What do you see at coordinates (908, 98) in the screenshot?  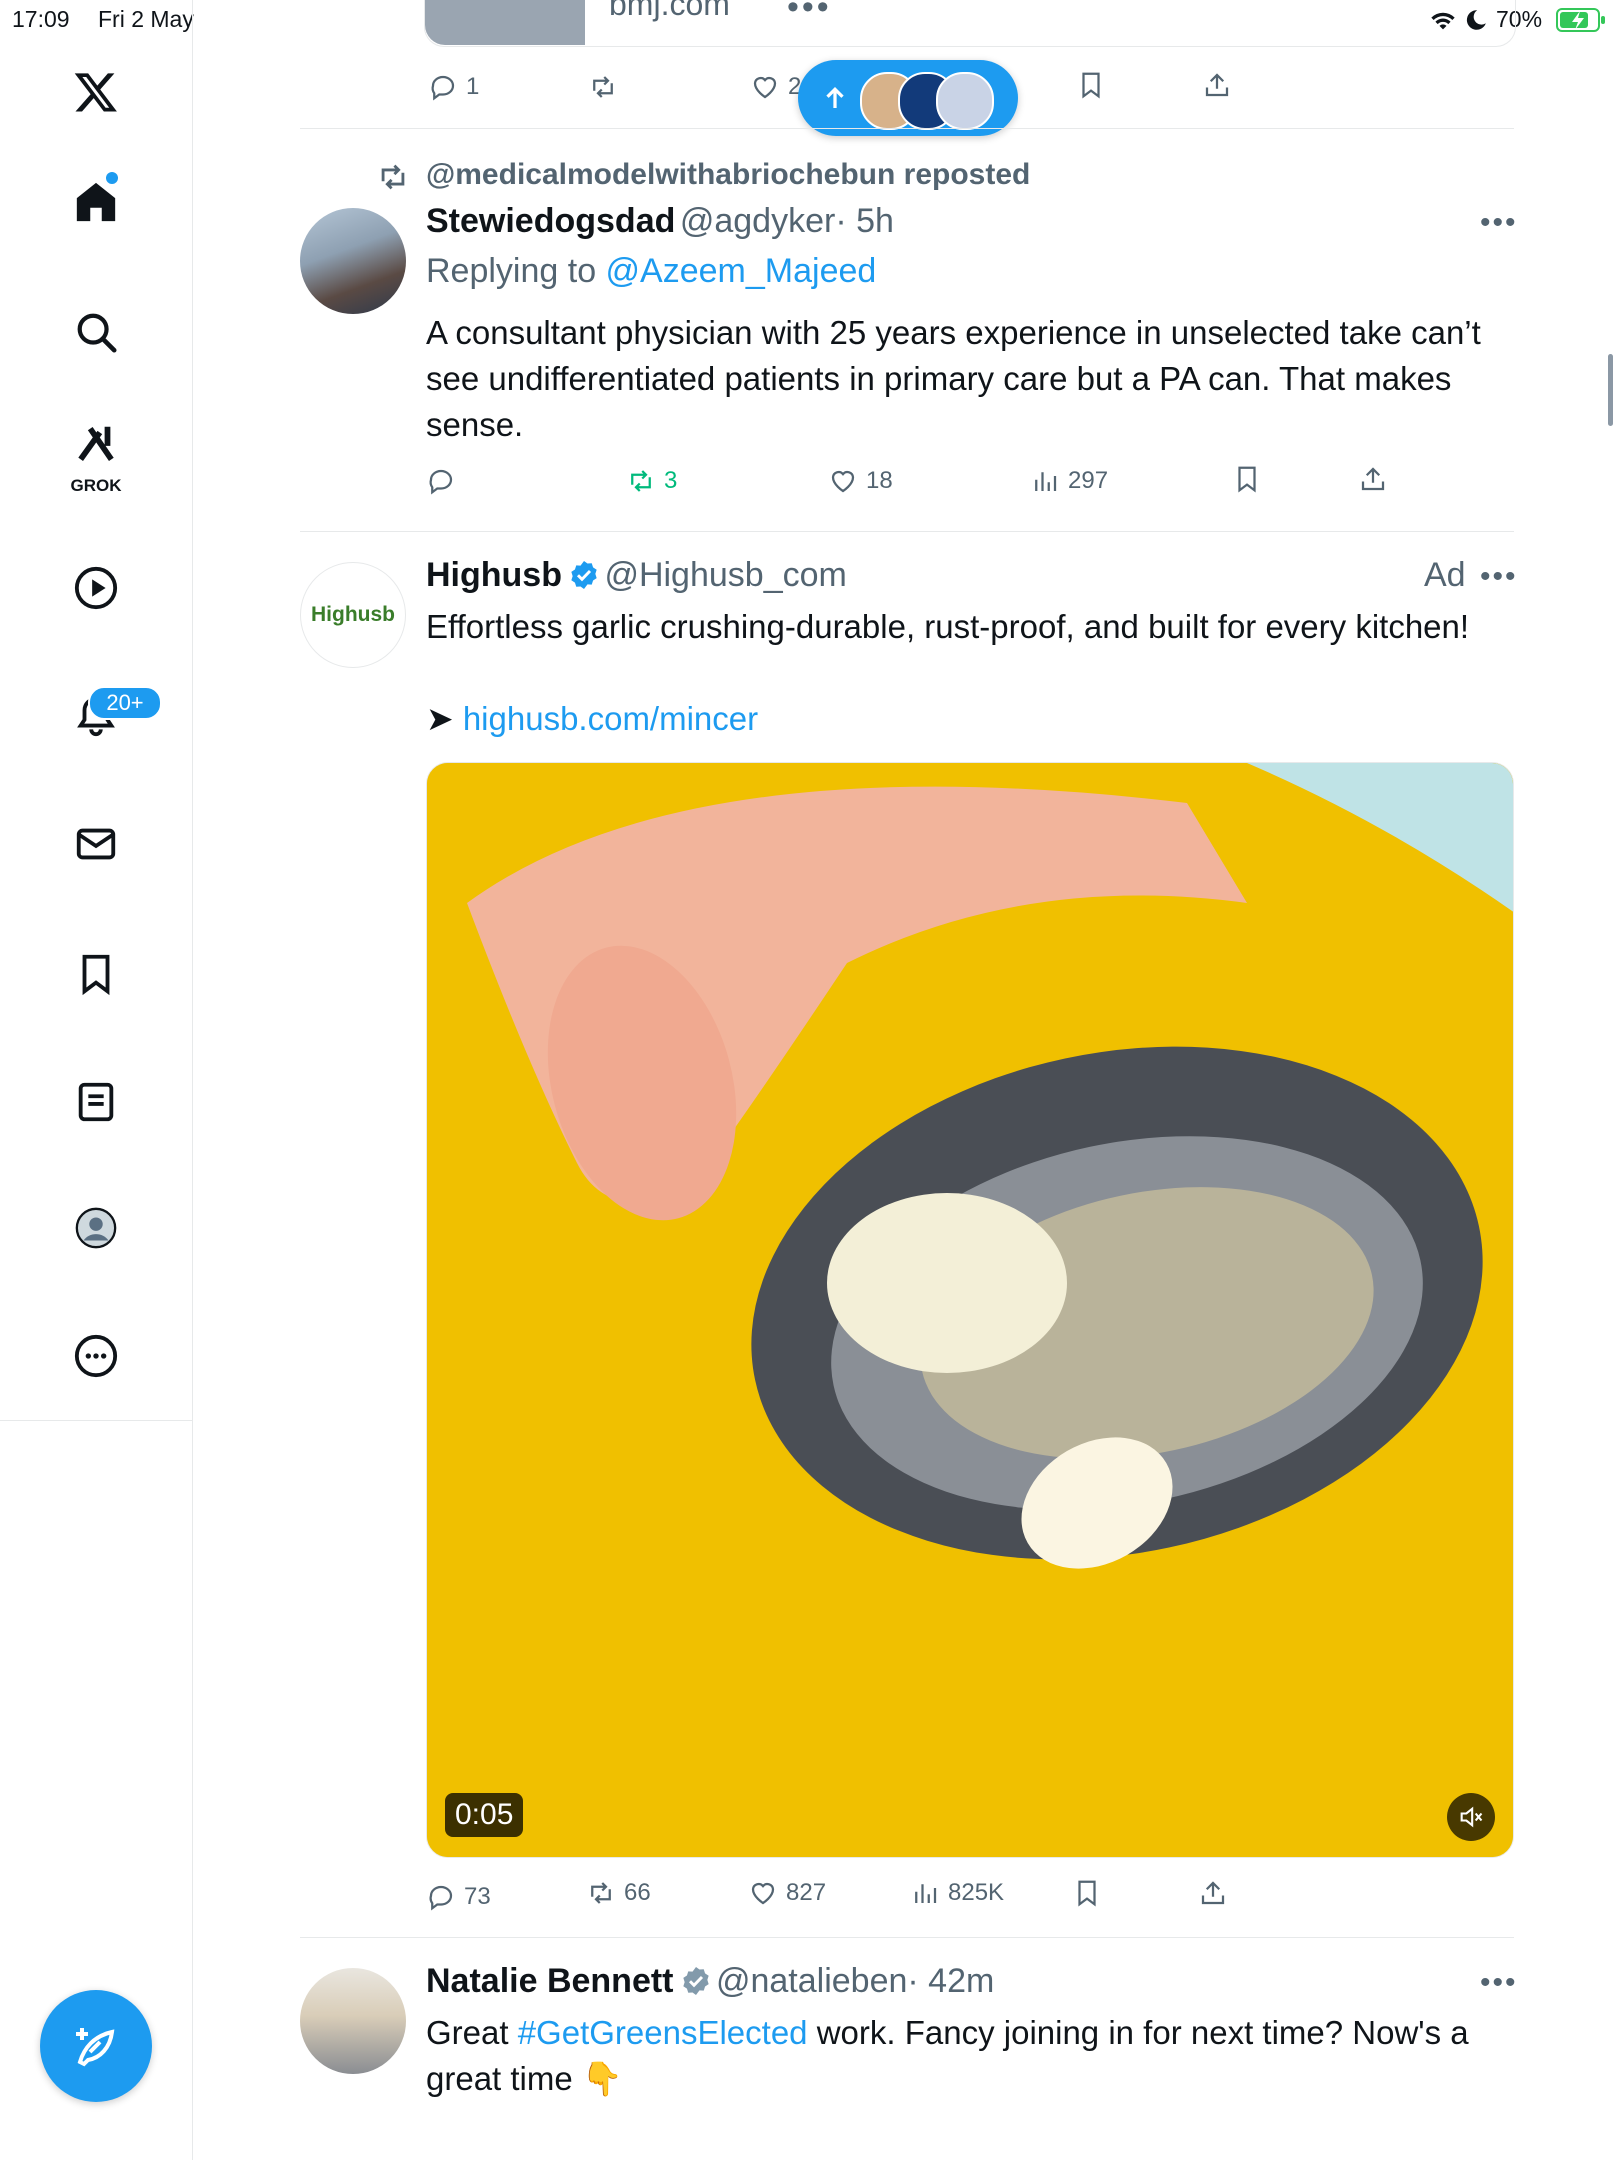 I see `new-posts-pill` at bounding box center [908, 98].